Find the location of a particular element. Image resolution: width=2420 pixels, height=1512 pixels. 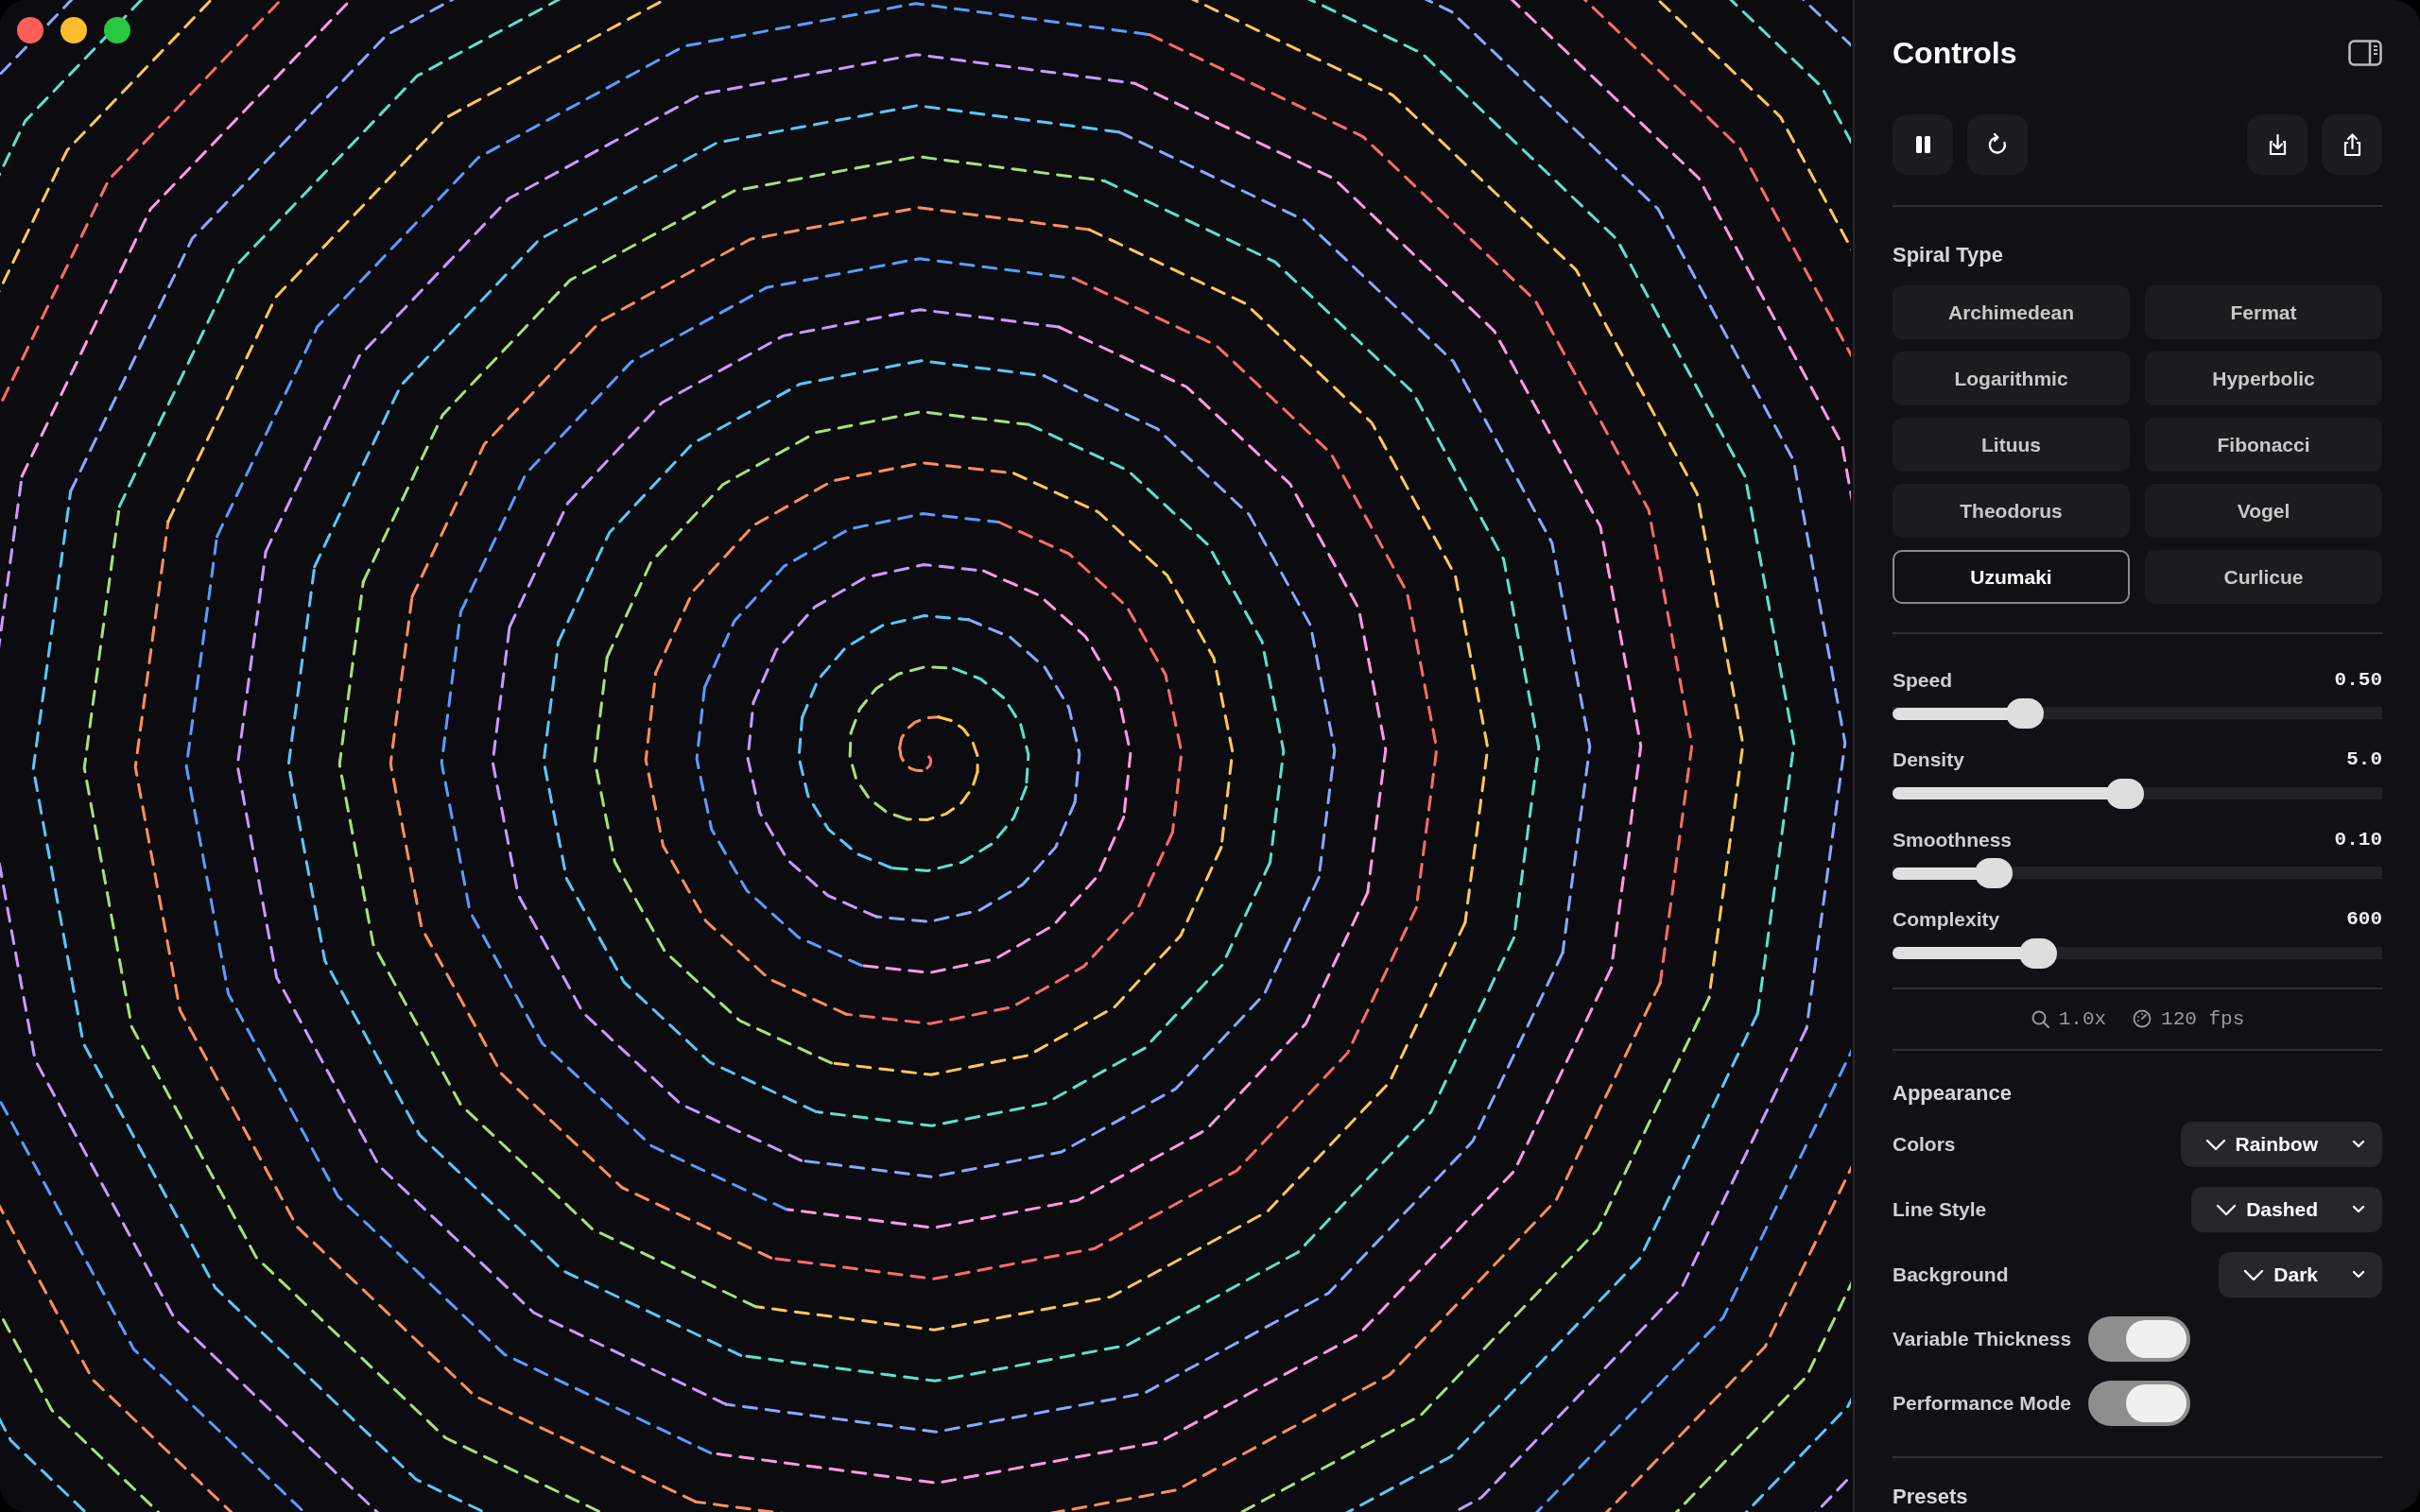

spiral-type-option: Logarithmic is located at coordinates (2012, 378).